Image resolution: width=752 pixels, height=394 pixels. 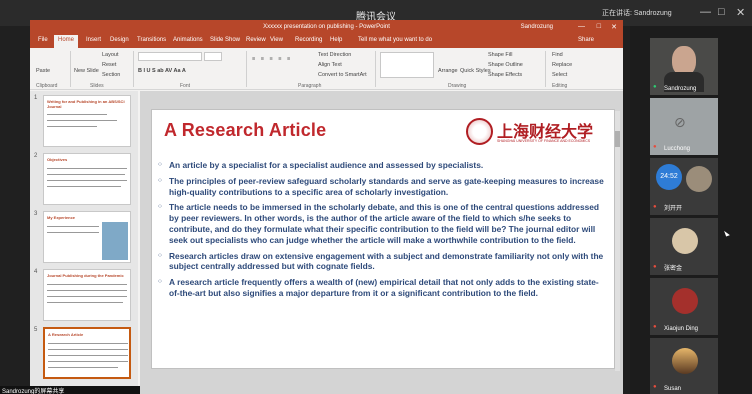 I want to click on replace-button: Replace, so click(x=562, y=65).